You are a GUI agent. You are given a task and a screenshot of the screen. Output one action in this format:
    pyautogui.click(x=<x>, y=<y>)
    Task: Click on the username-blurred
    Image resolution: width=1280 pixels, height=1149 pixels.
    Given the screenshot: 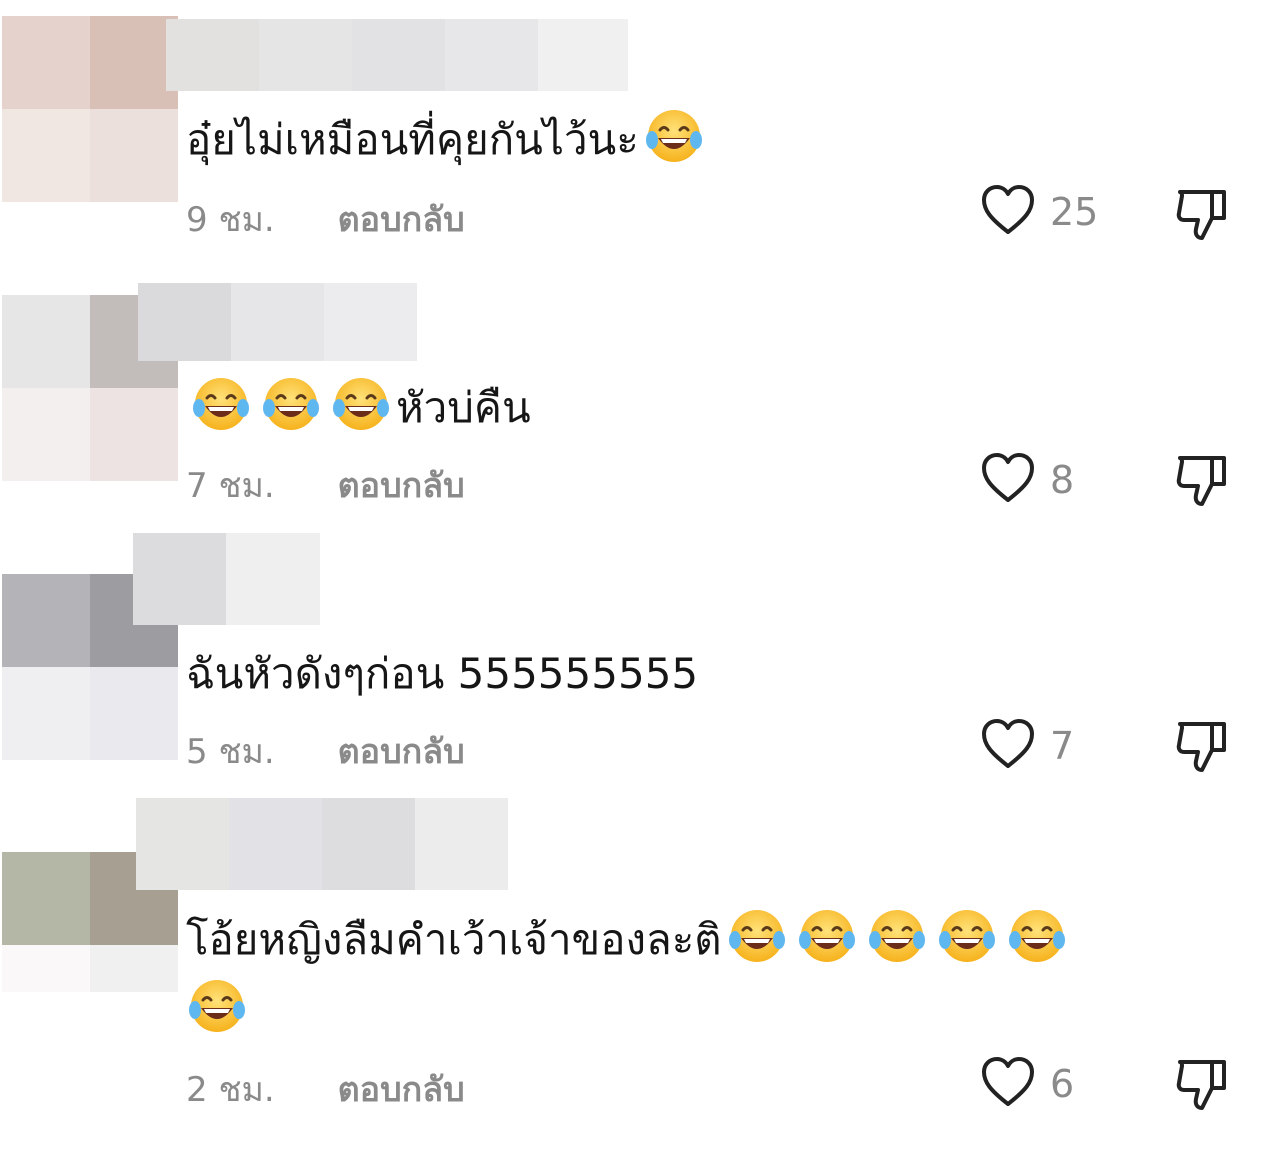 What is the action you would take?
    pyautogui.click(x=322, y=844)
    